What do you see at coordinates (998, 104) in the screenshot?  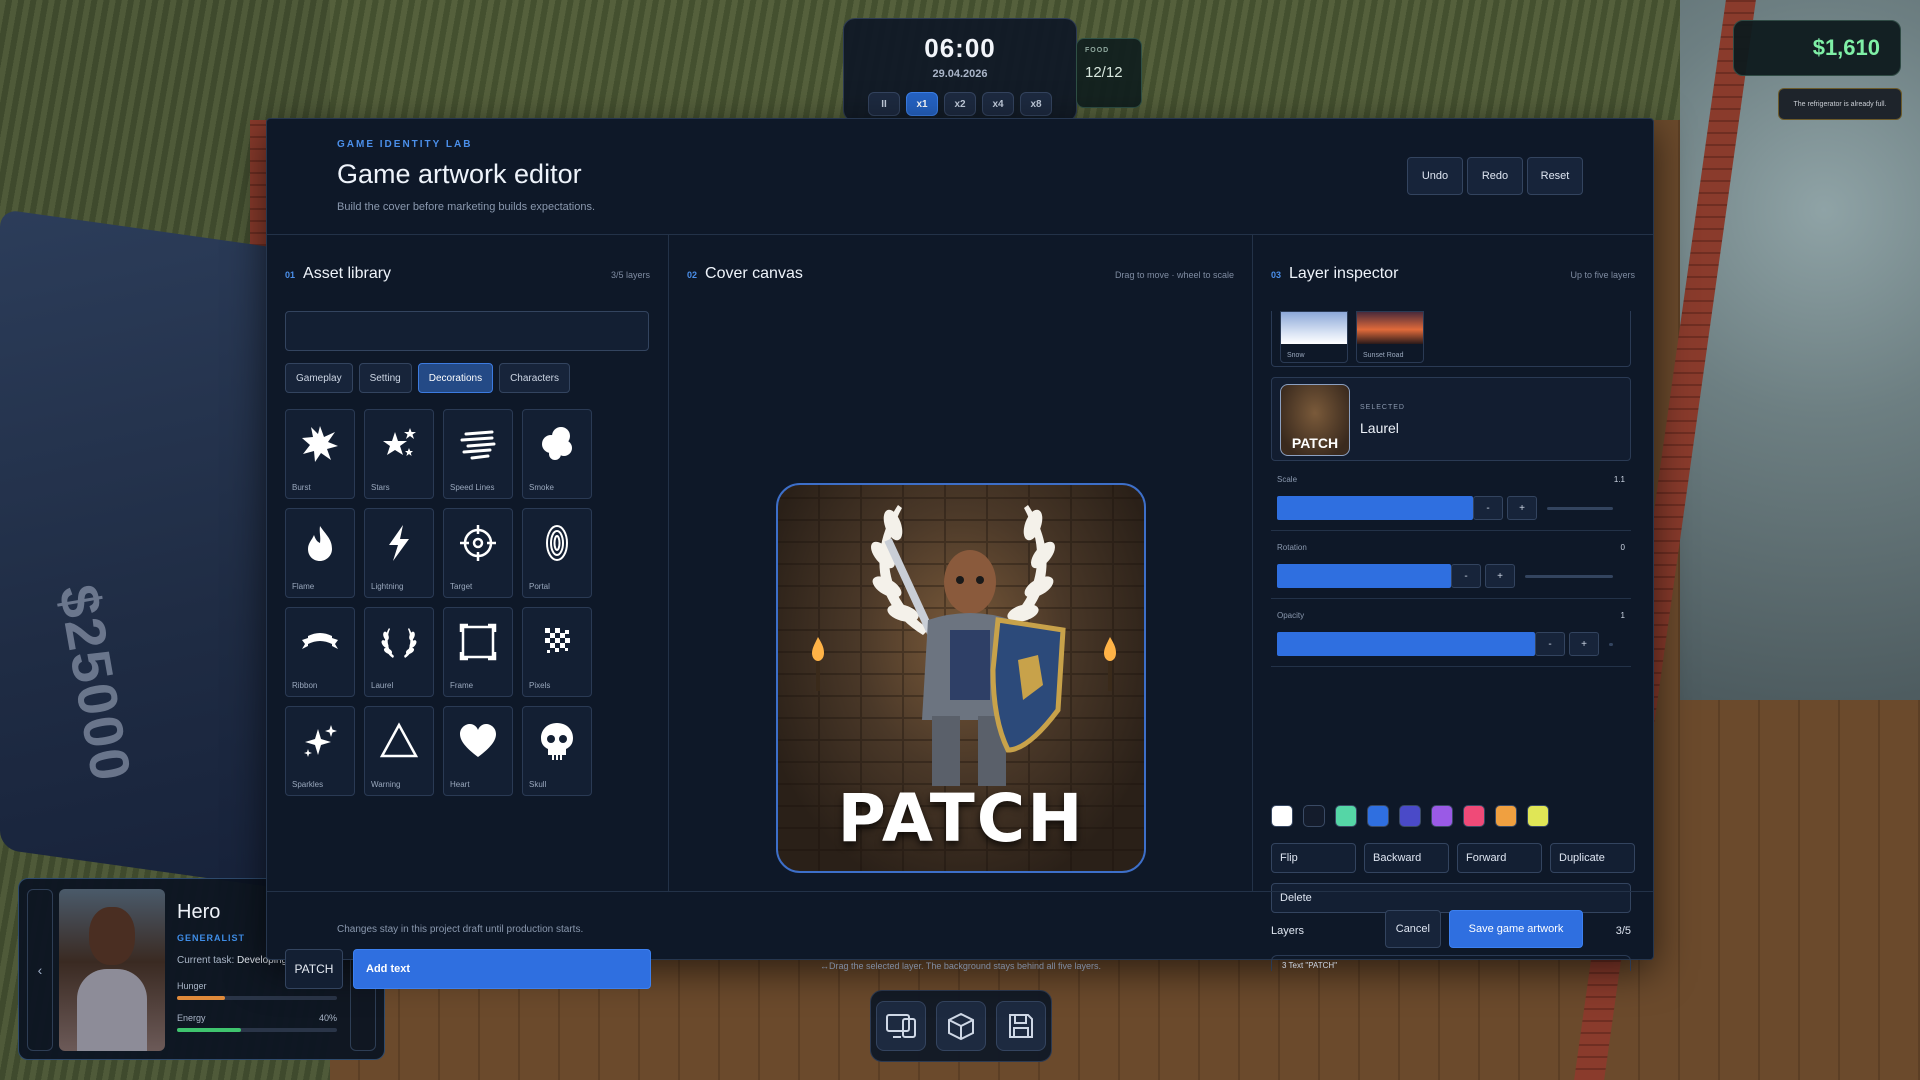 I see `speed-x4-button: x4` at bounding box center [998, 104].